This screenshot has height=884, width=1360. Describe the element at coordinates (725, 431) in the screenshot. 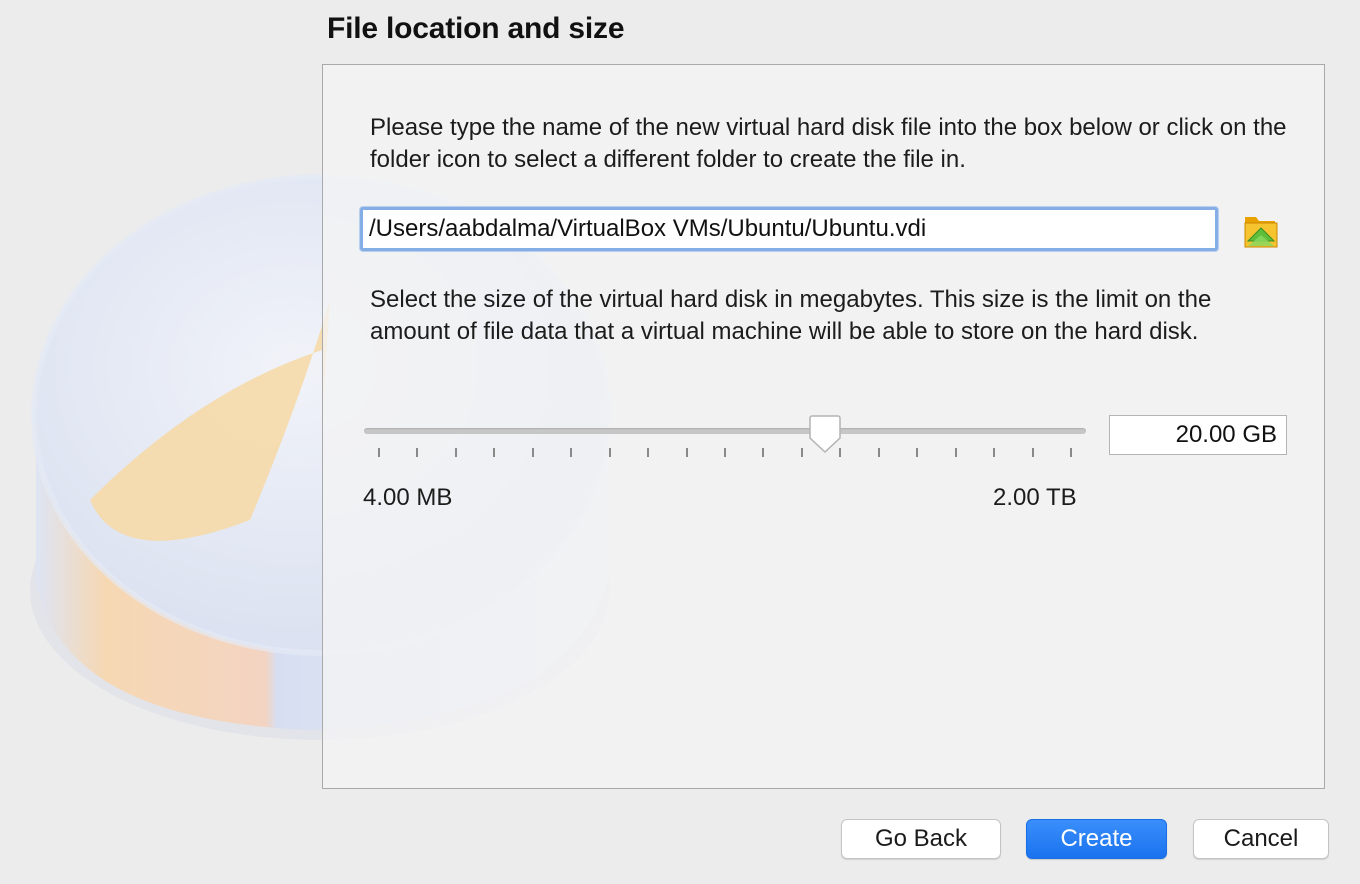

I see `slider-track` at that location.